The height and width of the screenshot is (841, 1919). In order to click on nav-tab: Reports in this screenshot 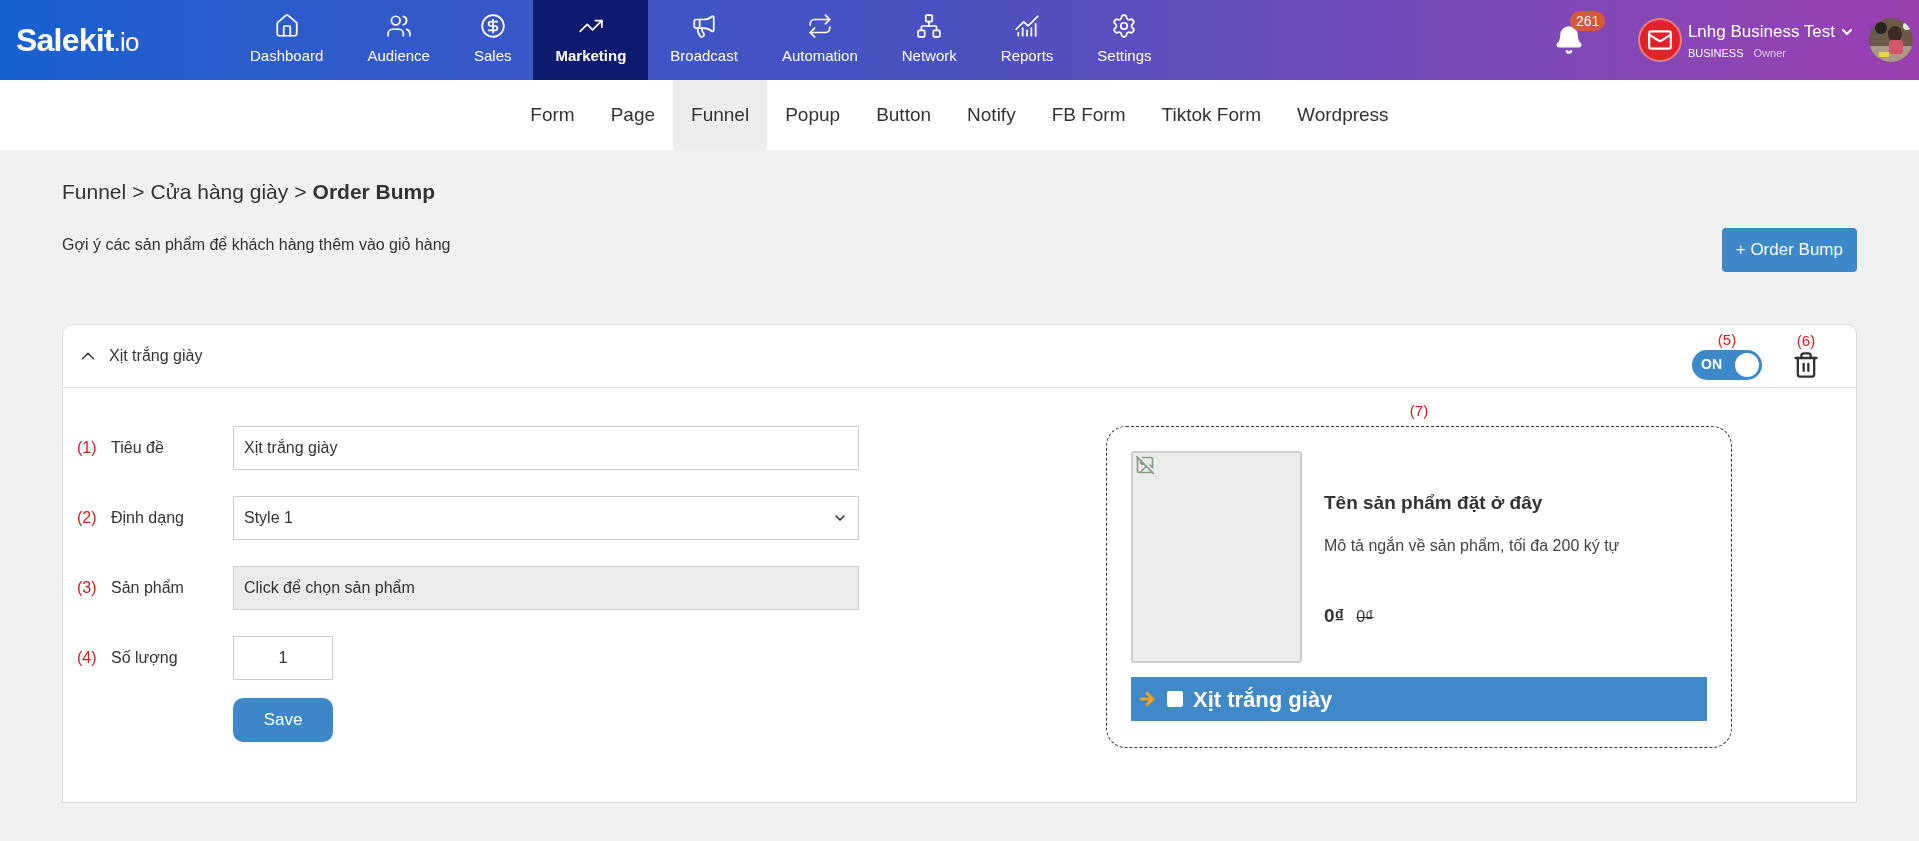, I will do `click(1027, 40)`.